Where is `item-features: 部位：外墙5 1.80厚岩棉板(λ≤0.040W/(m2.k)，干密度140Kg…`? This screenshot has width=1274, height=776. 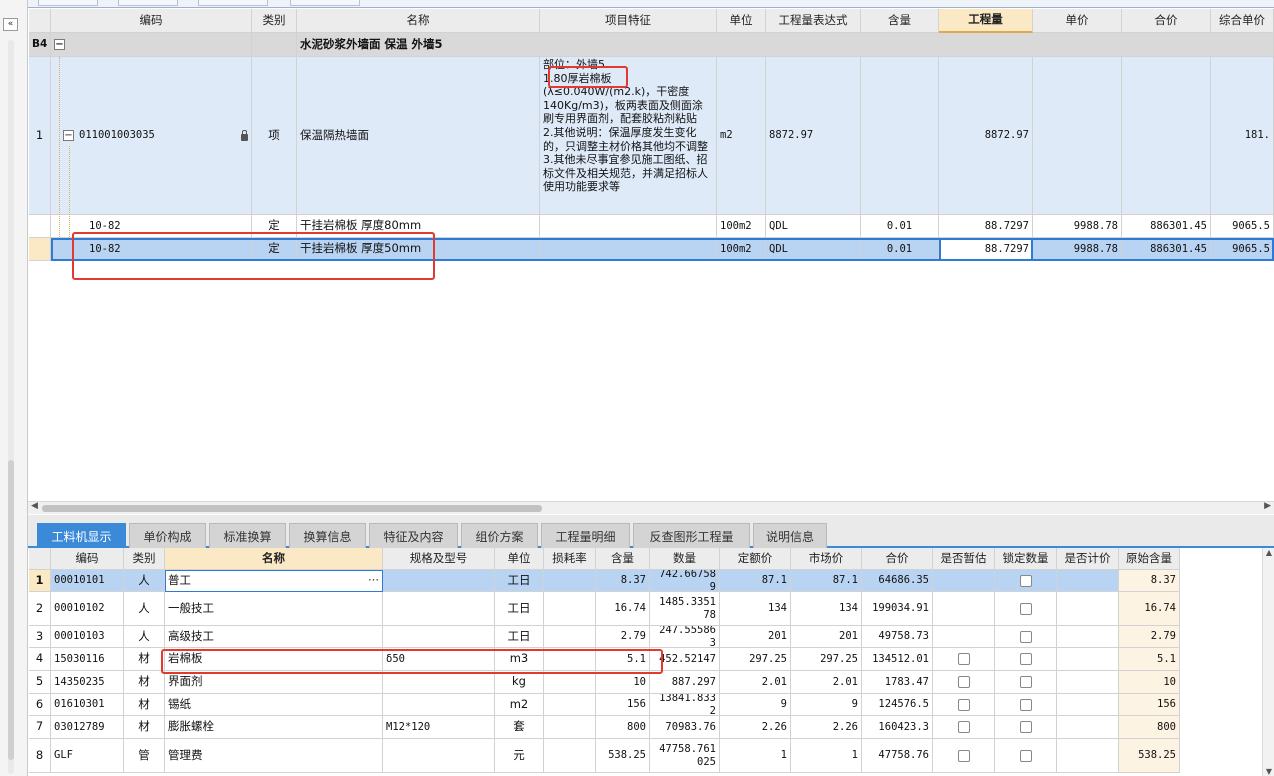 item-features: 部位：外墙5 1.80厚岩棉板(λ≤0.040W/(m2.k)，干密度140Kg… is located at coordinates (628, 136).